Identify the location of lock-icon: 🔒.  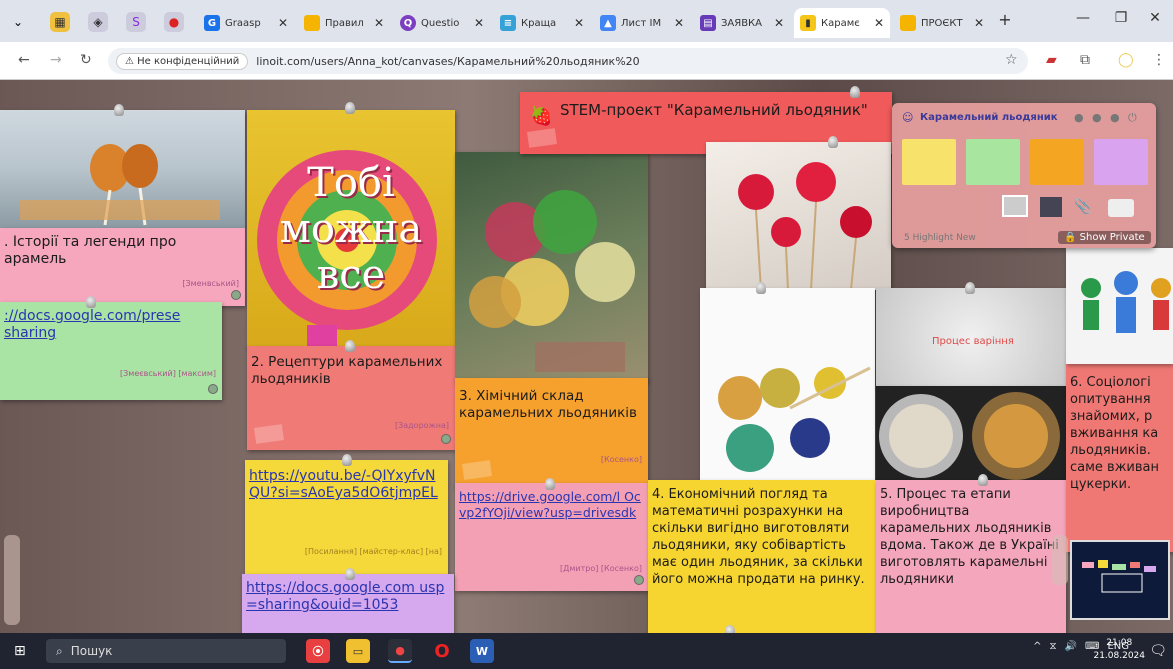
(1072, 237).